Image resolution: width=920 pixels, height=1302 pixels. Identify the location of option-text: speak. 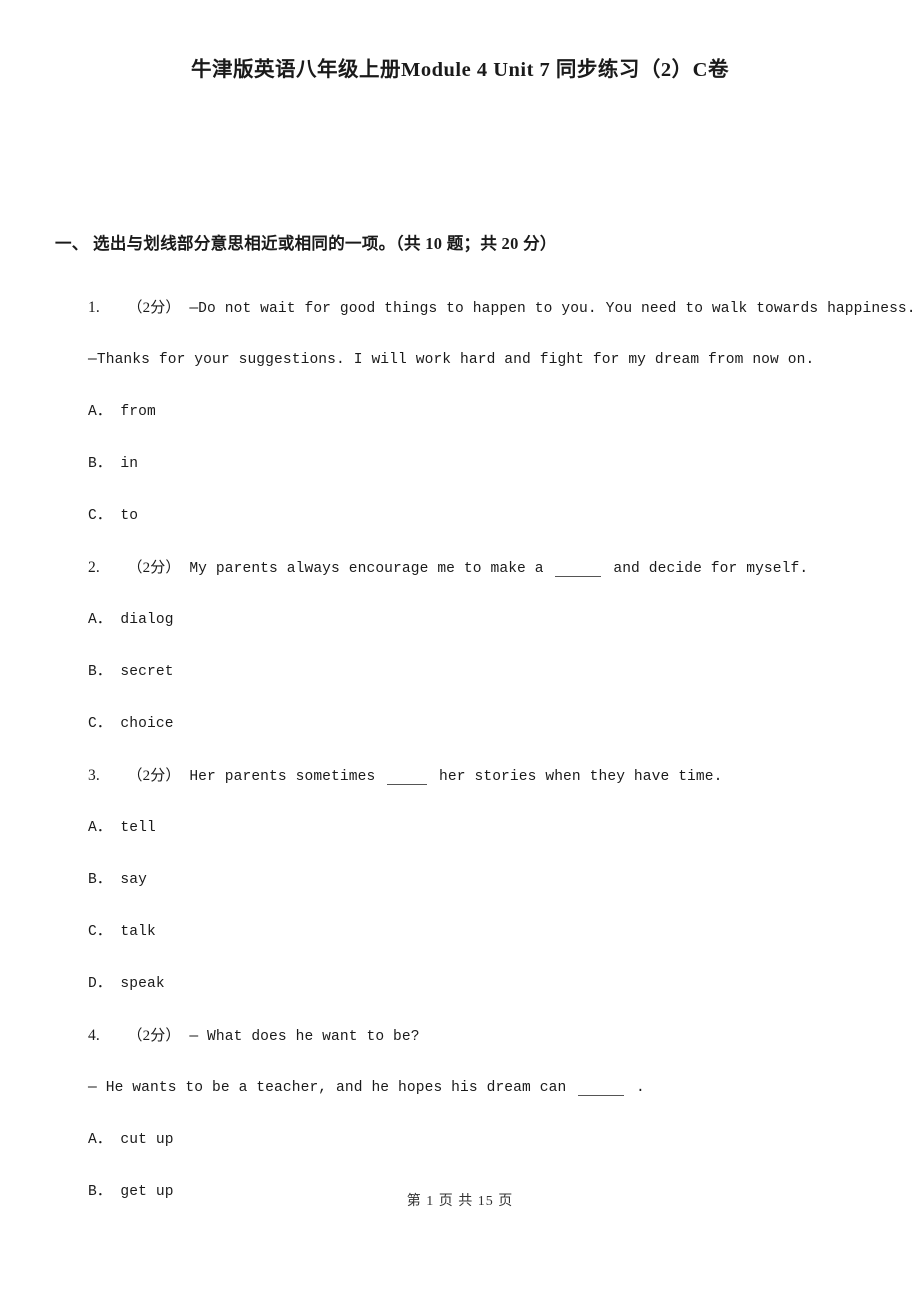
(142, 984).